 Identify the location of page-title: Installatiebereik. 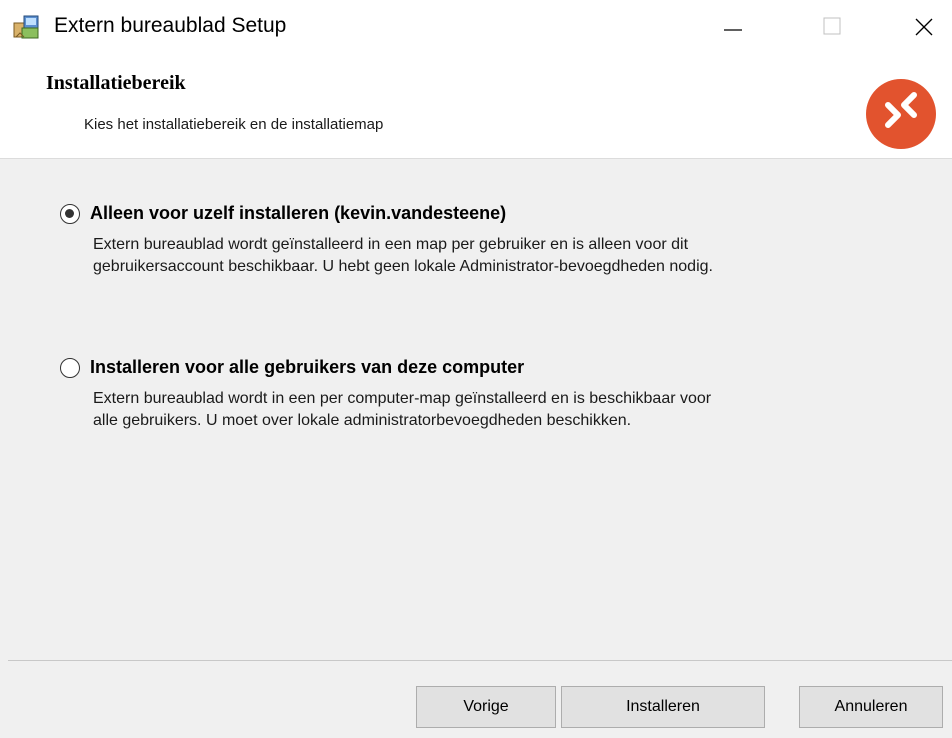
(116, 83).